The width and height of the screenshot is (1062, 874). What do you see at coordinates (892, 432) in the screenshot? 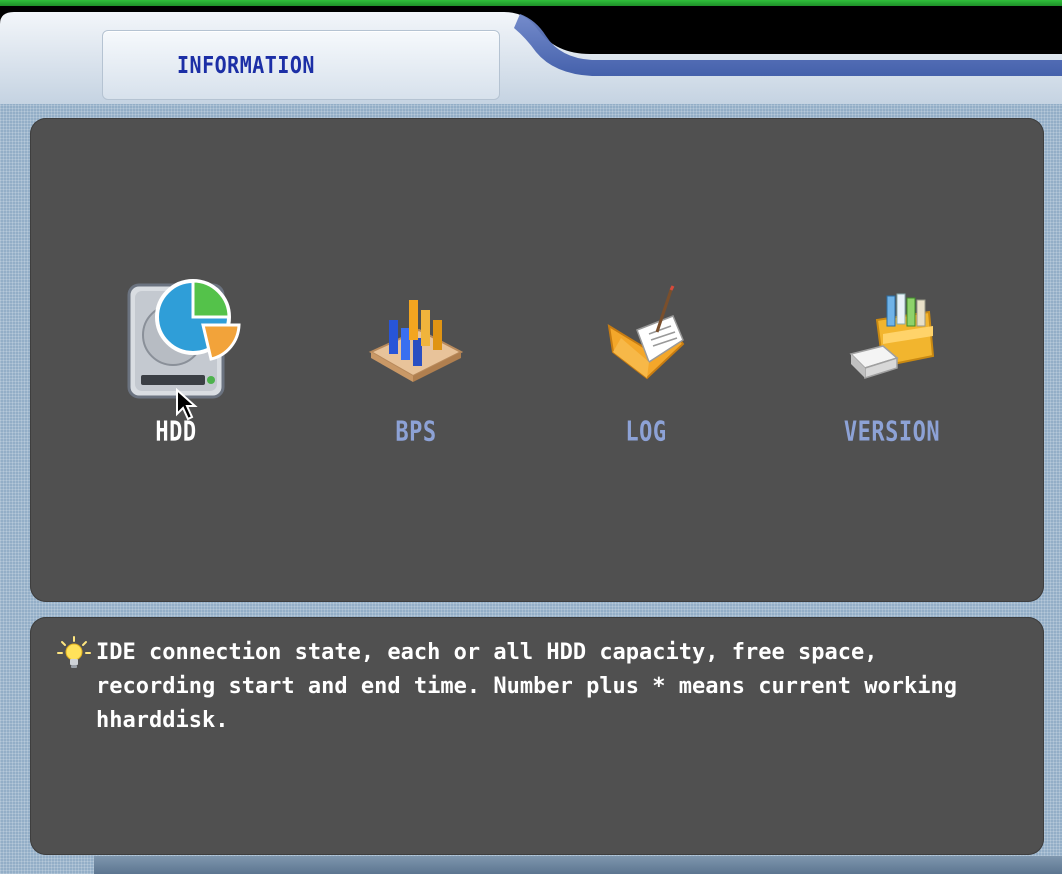
I see `menu-item-version-label: VERSION` at bounding box center [892, 432].